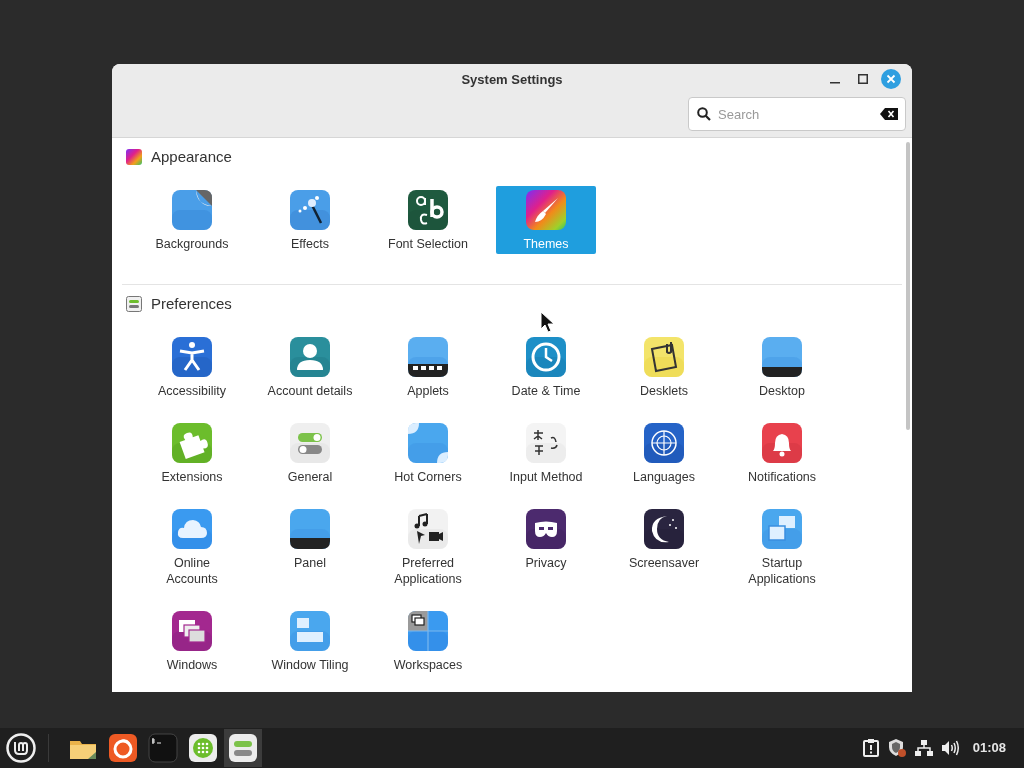  Describe the element at coordinates (203, 748) in the screenshot. I see `app-grid-icon` at that location.